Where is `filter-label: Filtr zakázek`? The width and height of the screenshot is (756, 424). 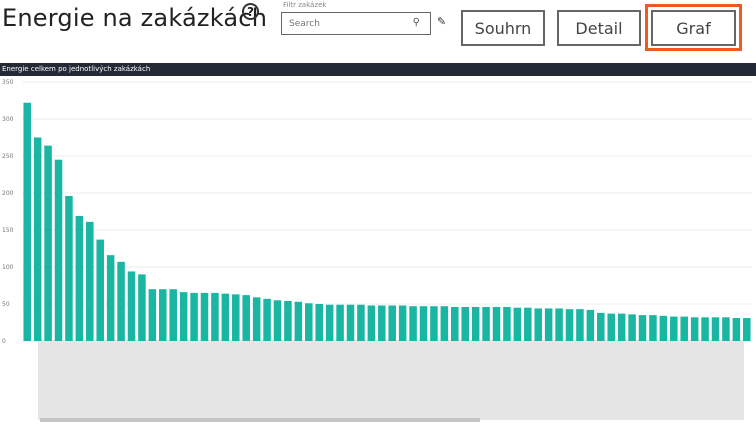 filter-label: Filtr zakázek is located at coordinates (305, 5).